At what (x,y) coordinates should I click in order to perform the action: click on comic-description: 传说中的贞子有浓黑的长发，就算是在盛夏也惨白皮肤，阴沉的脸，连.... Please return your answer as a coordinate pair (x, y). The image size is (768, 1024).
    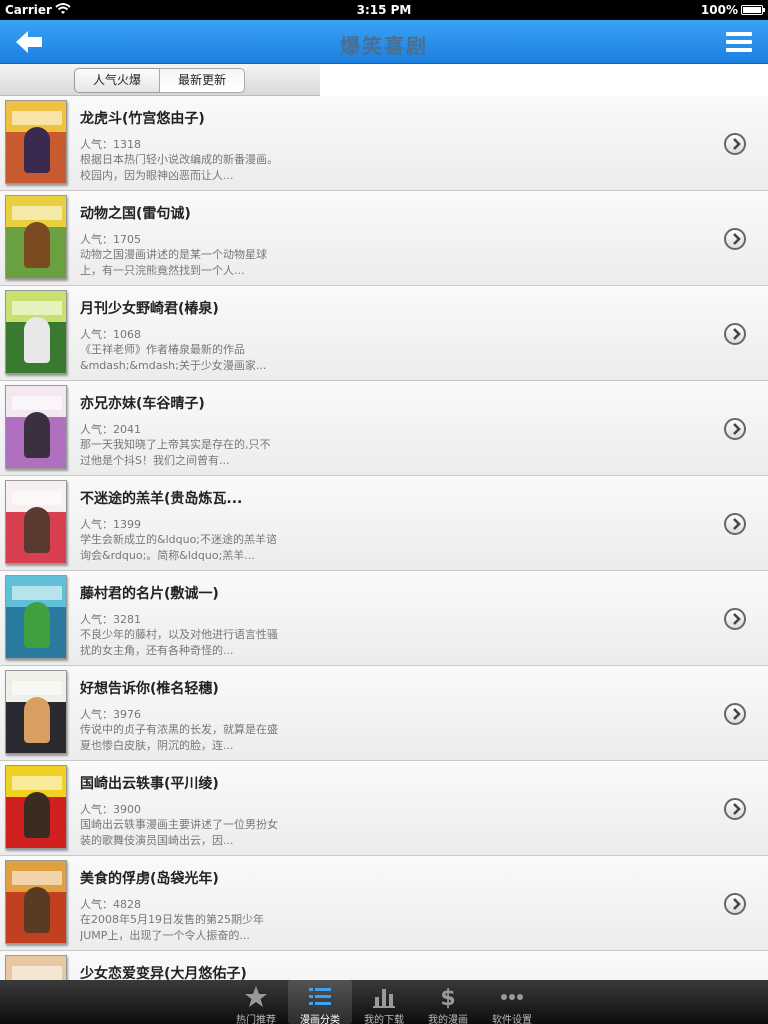
    Looking at the image, I should click on (179, 737).